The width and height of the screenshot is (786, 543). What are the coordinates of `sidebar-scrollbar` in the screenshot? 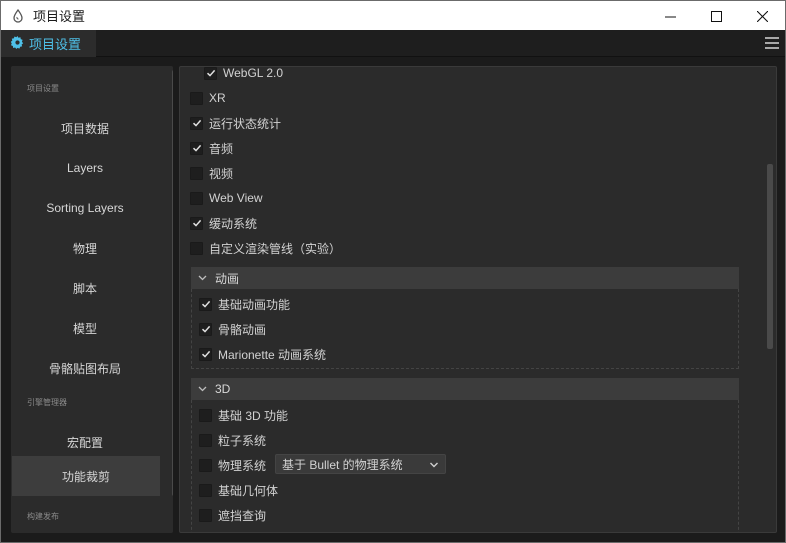 It's located at (172, 283).